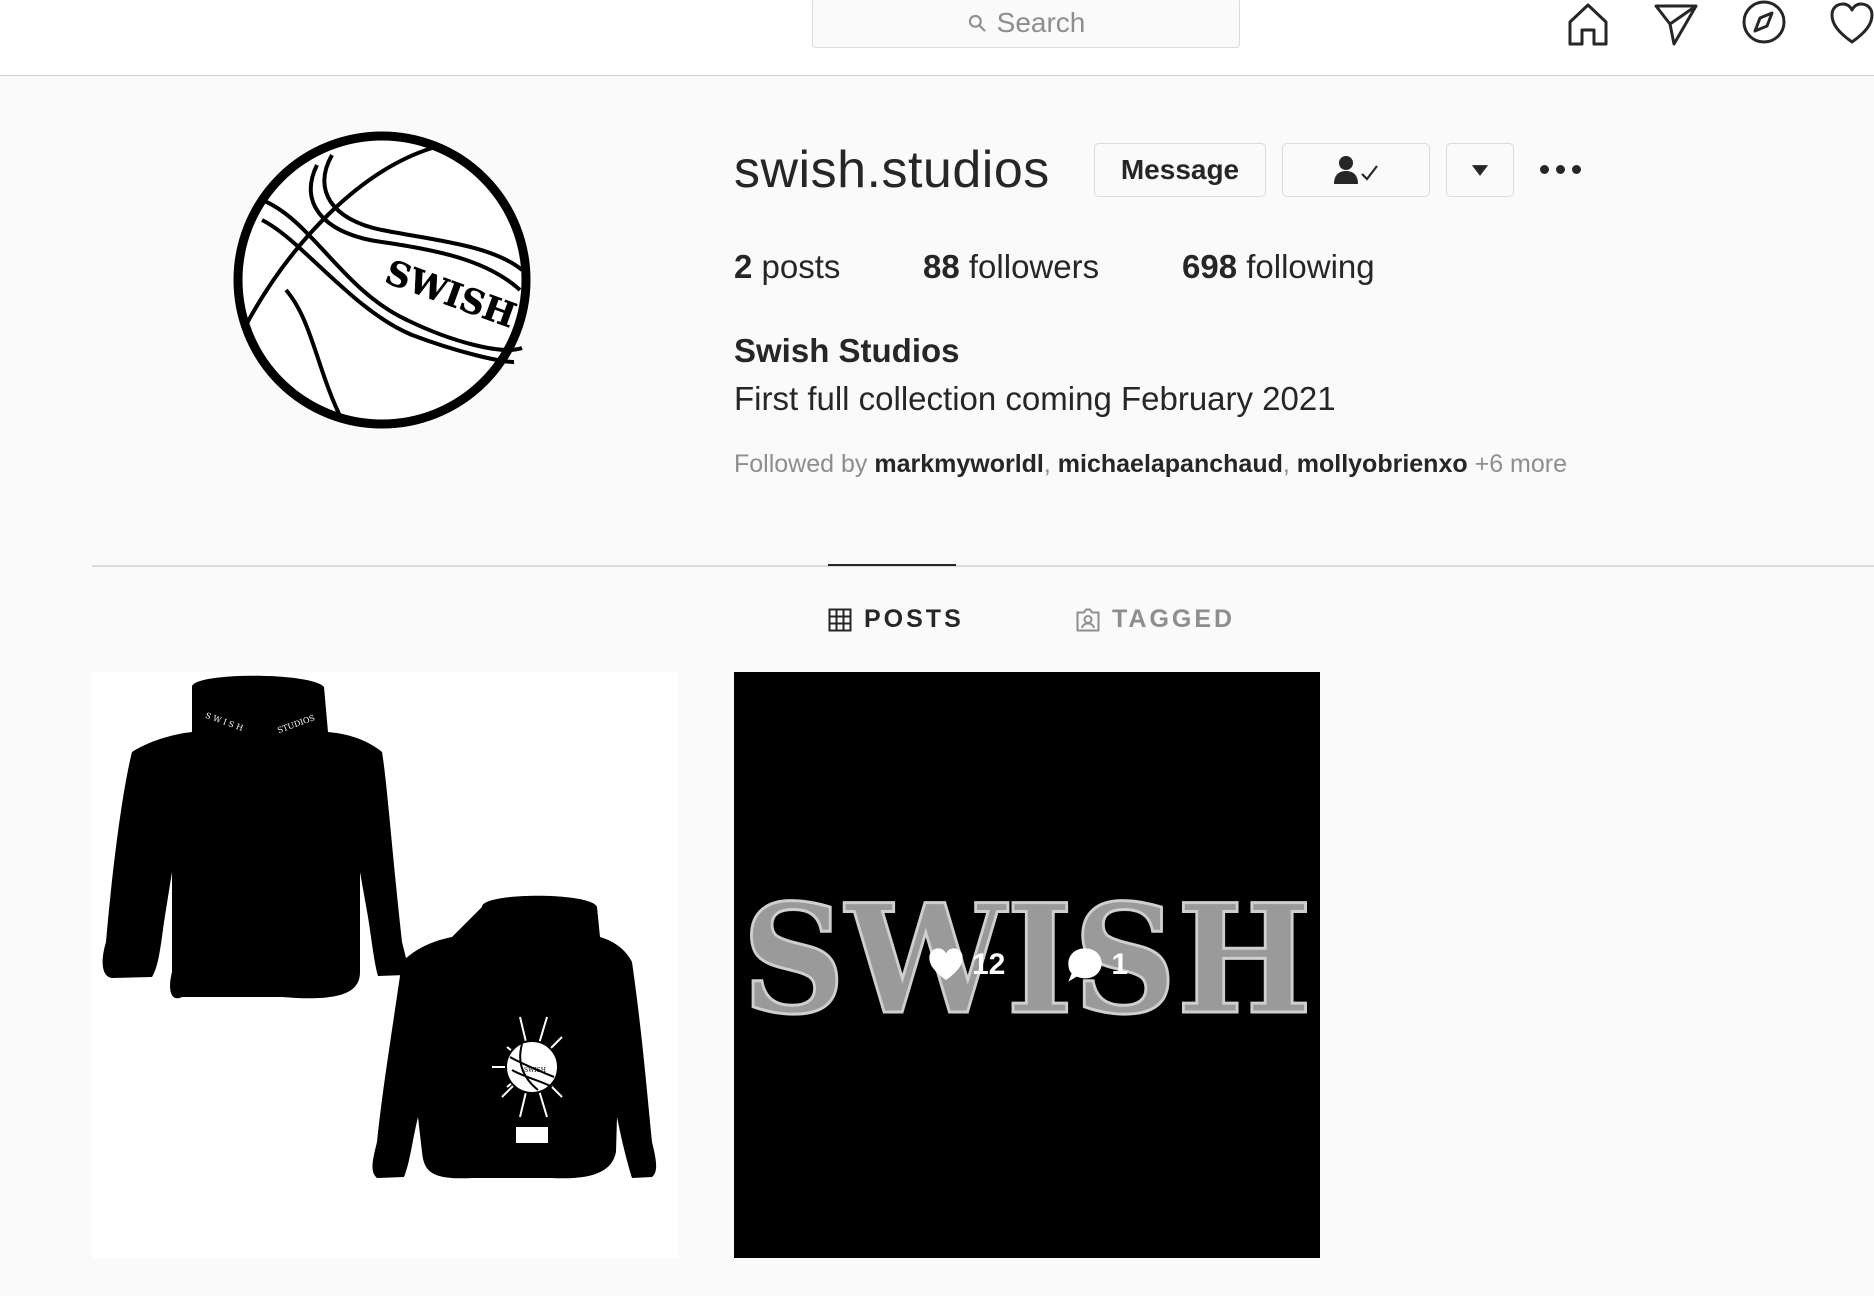 The height and width of the screenshot is (1296, 1874). Describe the element at coordinates (1011, 267) in the screenshot. I see `followers-count: 88 followers` at that location.